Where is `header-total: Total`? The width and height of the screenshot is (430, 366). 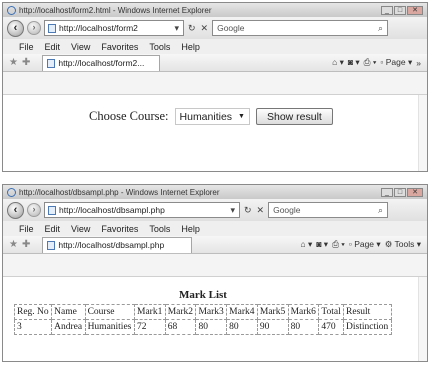 header-total: Total is located at coordinates (331, 312).